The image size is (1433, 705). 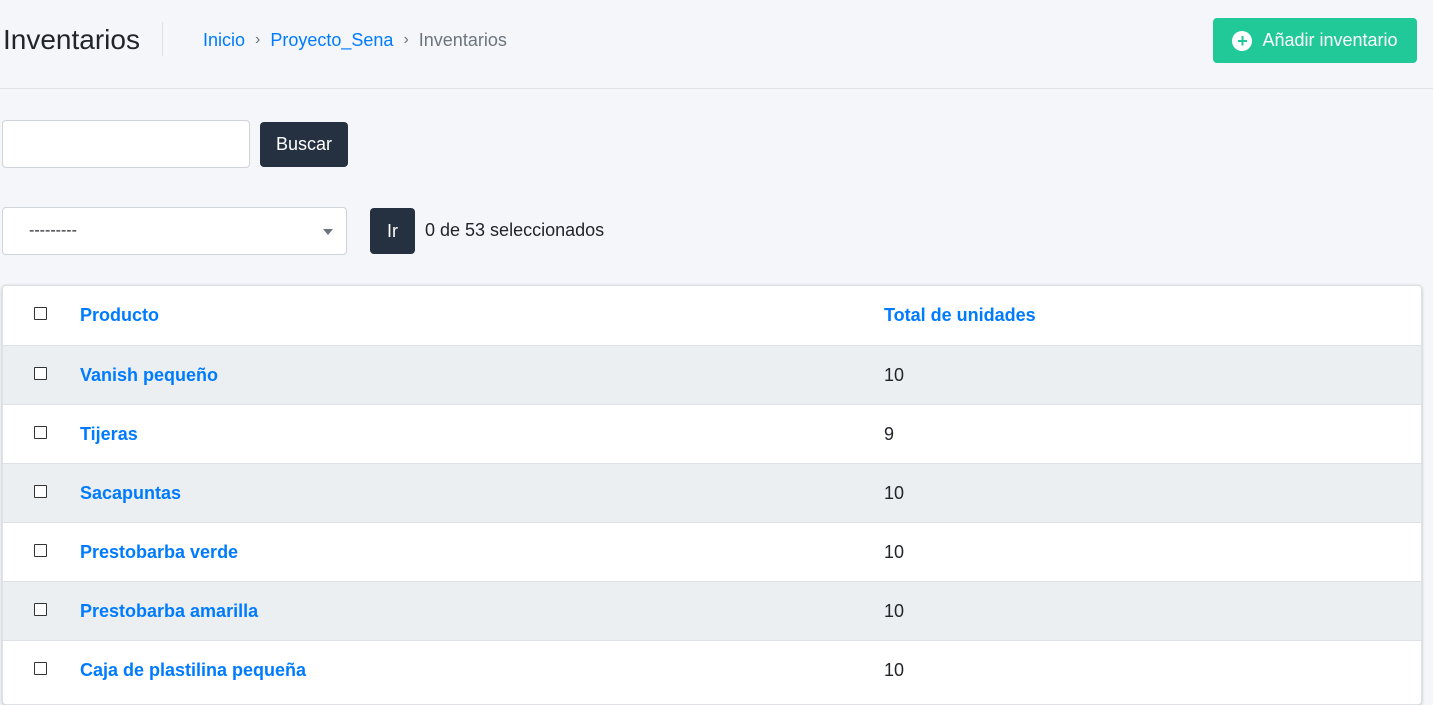 What do you see at coordinates (130, 493) in the screenshot?
I see `product-link: Sacapuntas` at bounding box center [130, 493].